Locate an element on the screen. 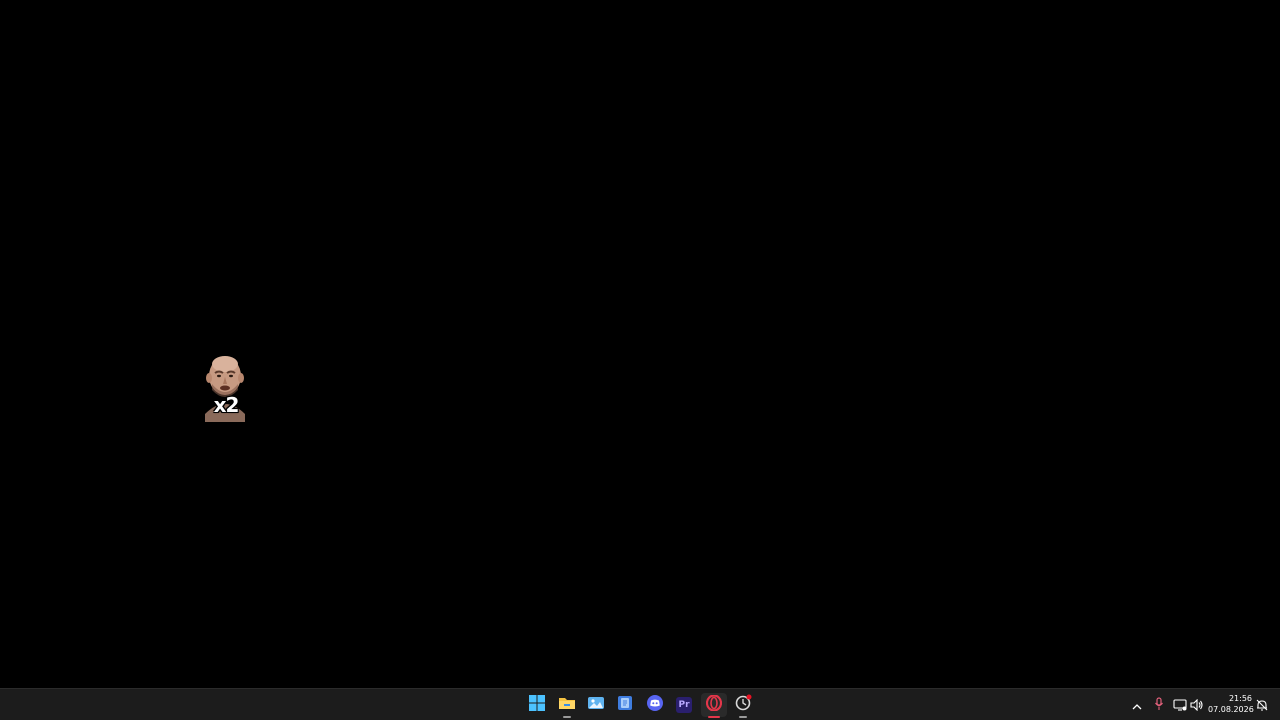  volume-control is located at coordinates (1197, 705).